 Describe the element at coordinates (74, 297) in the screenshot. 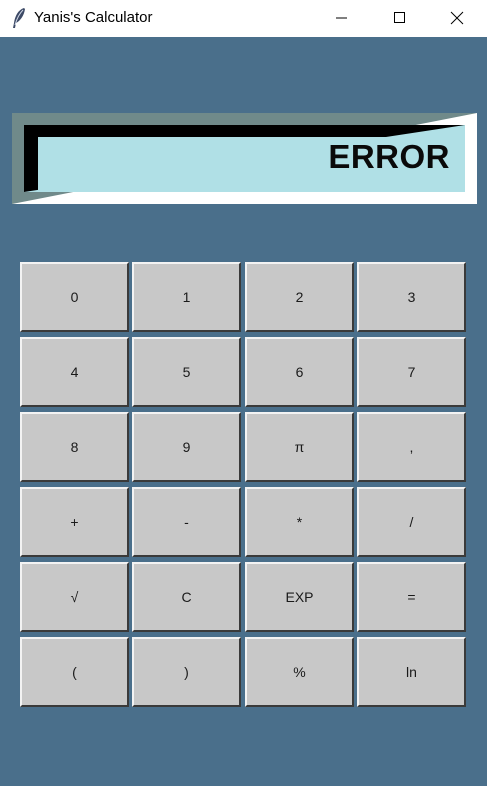

I see `key-0-button: 0` at that location.